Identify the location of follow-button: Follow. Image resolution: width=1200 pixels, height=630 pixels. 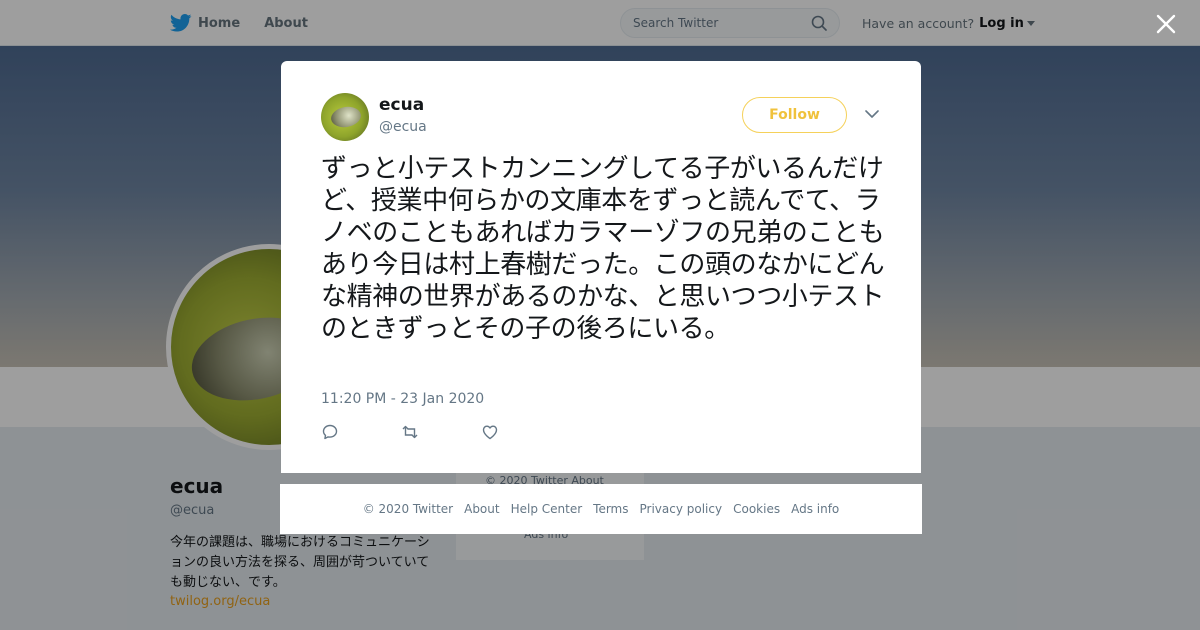
(794, 115).